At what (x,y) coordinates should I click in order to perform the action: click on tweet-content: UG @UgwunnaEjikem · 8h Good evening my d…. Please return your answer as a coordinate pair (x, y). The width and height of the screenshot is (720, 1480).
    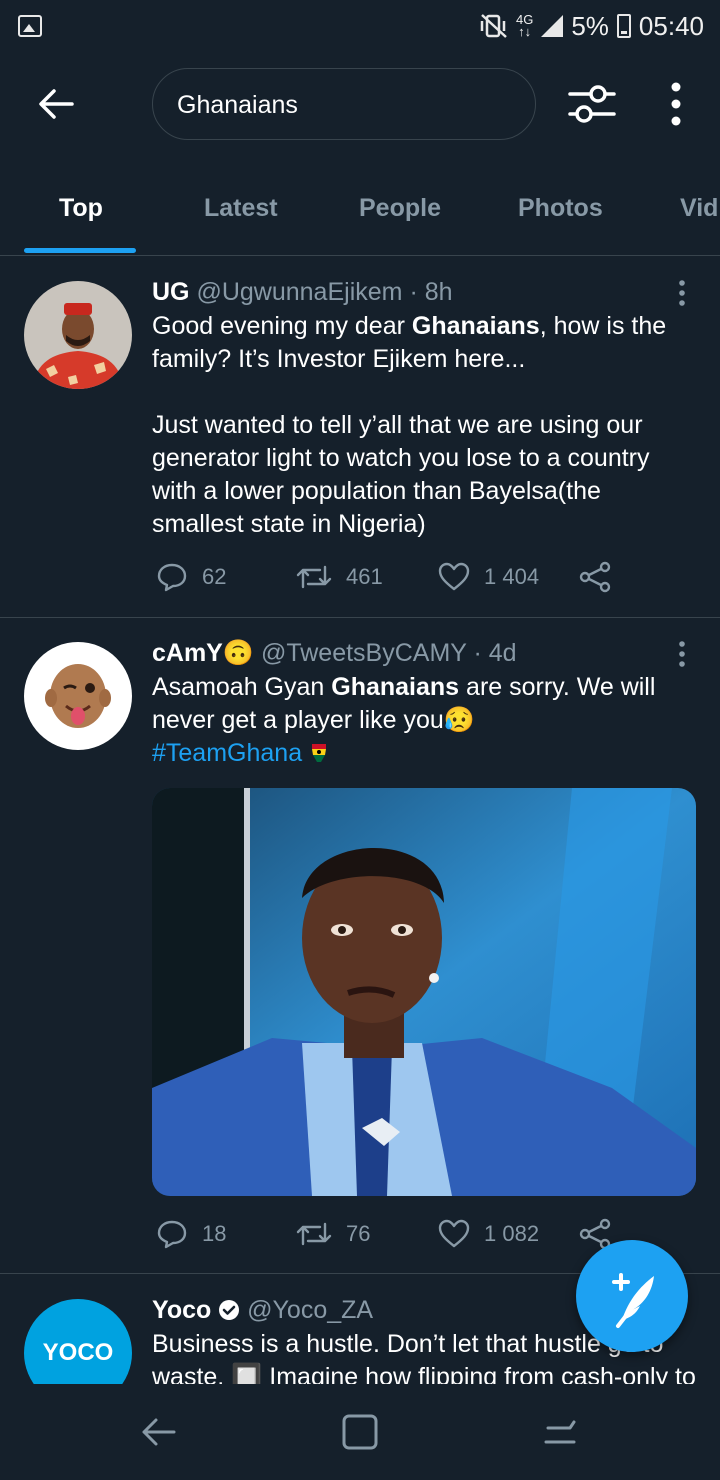
    Looking at the image, I should click on (424, 408).